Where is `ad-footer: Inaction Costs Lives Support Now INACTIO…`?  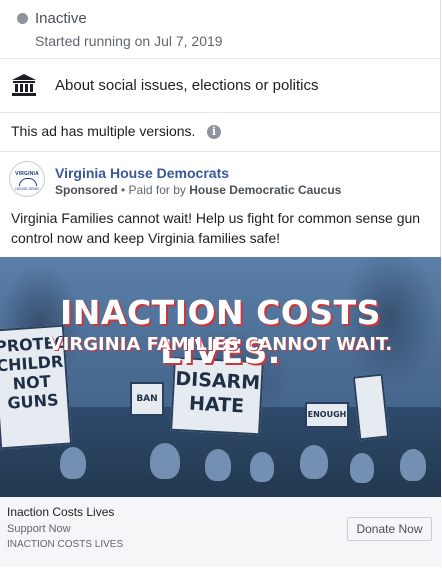 ad-footer: Inaction Costs Lives Support Now INACTIO… is located at coordinates (220, 532).